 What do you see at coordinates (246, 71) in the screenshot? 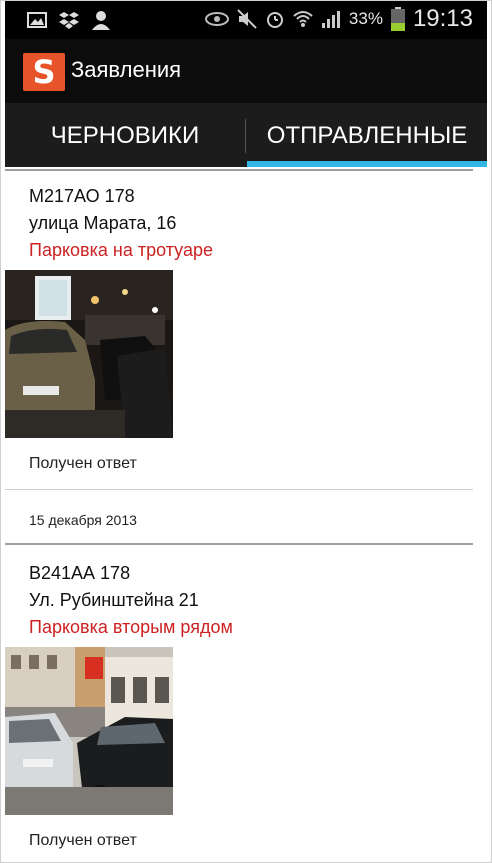
I see `action-bar: S Заявления` at bounding box center [246, 71].